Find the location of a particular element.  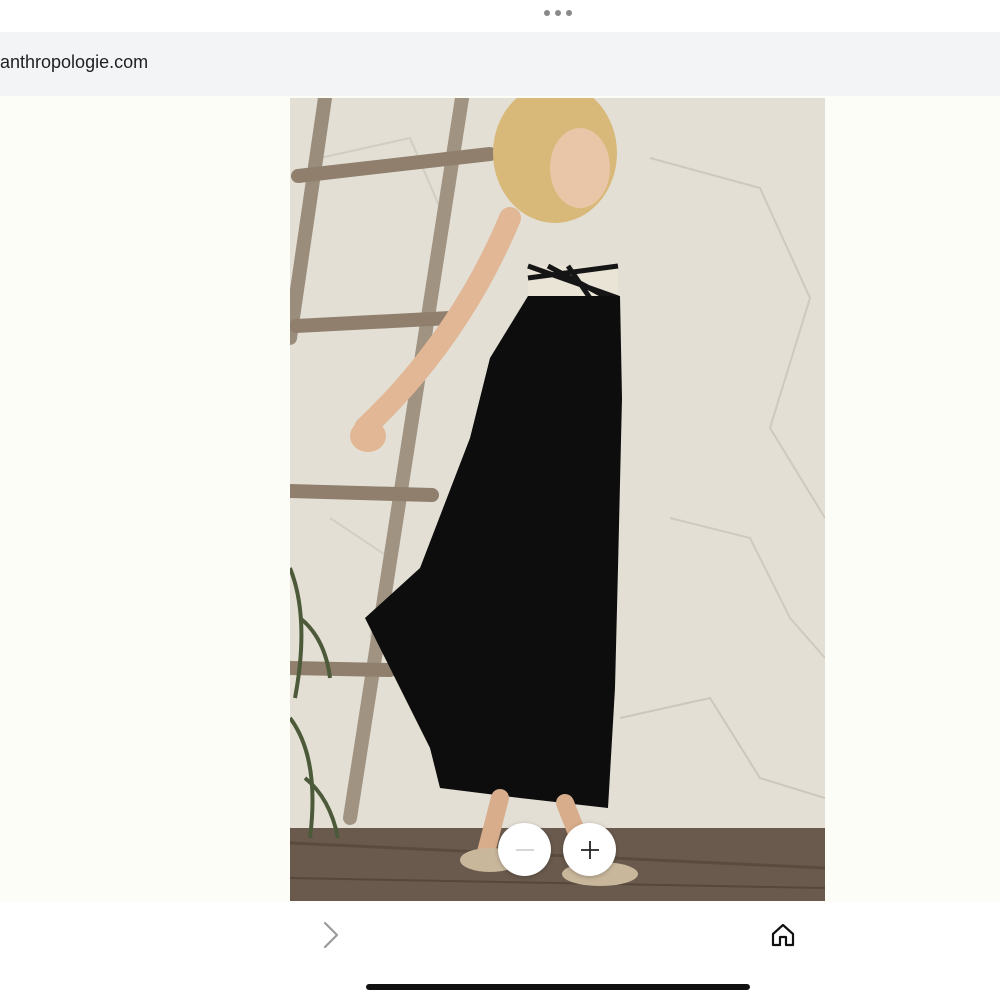

zoom-out-button is located at coordinates (524, 849).